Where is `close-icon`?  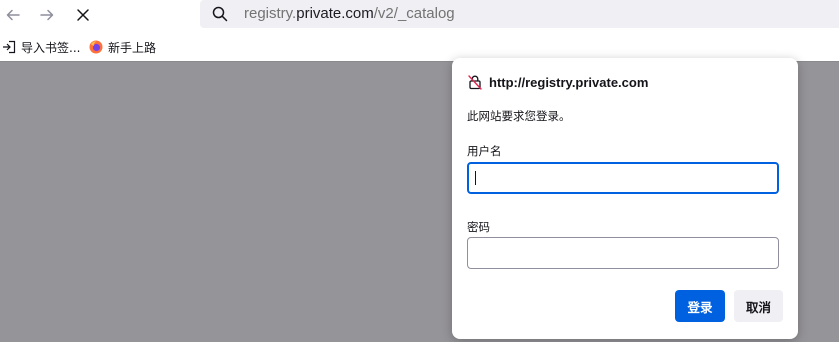
close-icon is located at coordinates (83, 15).